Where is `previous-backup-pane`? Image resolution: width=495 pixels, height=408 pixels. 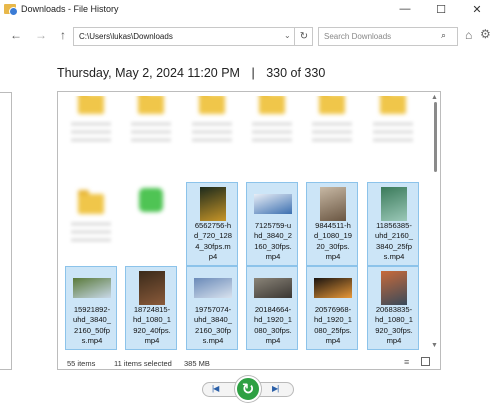 previous-backup-pane is located at coordinates (6, 231).